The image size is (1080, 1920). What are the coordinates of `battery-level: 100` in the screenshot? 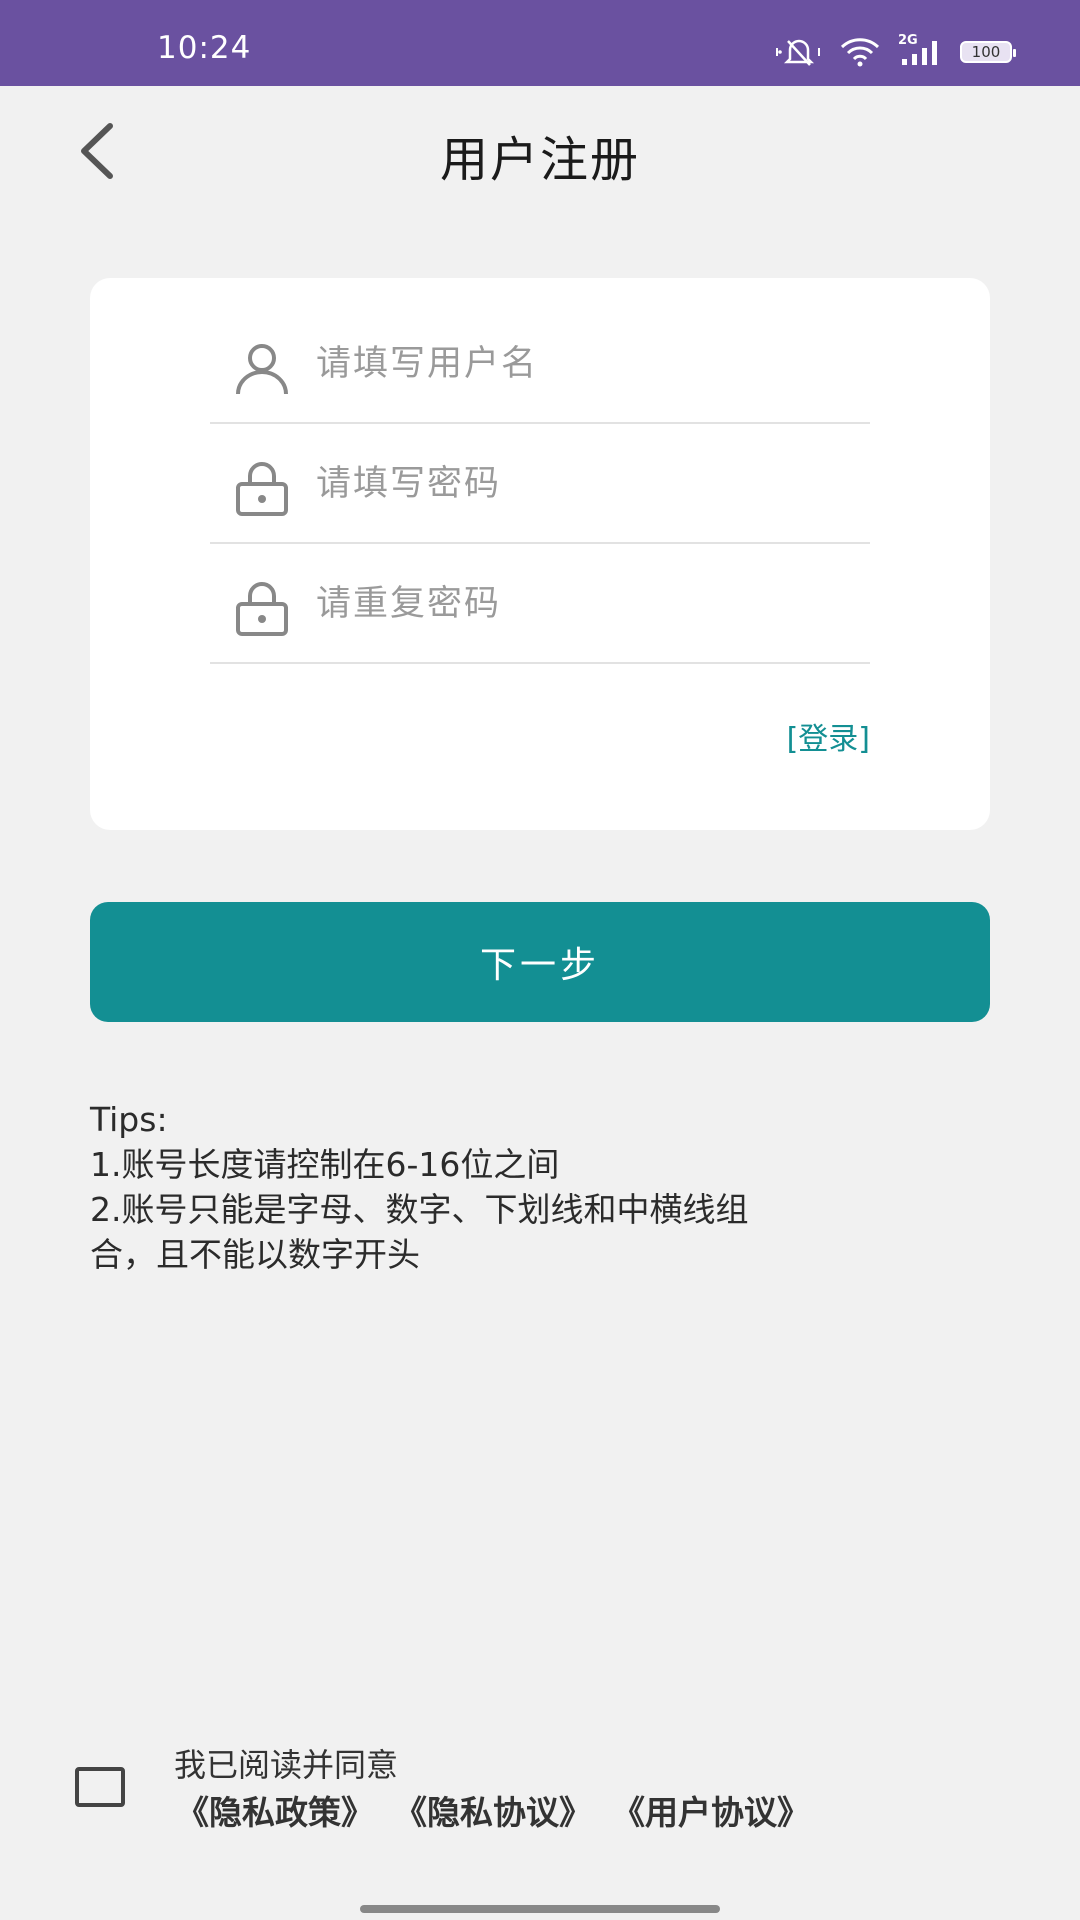 It's located at (986, 52).